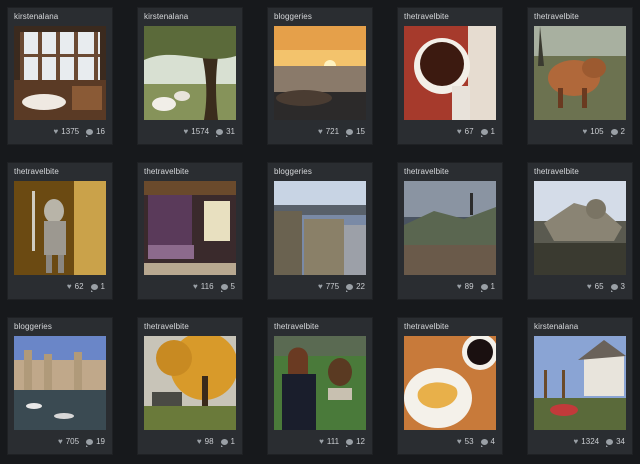 Image resolution: width=640 pixels, height=464 pixels. What do you see at coordinates (450, 383) in the screenshot?
I see `shortbread-coffee-photo` at bounding box center [450, 383].